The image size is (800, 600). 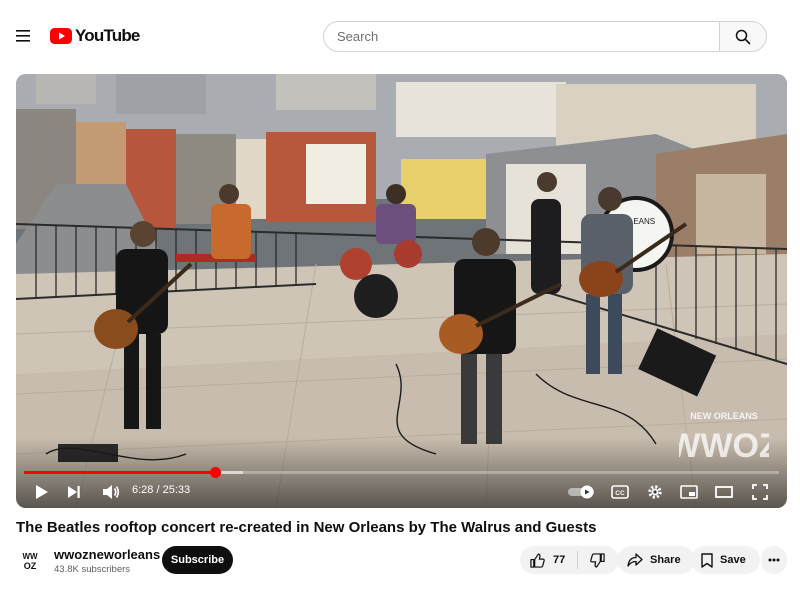 I want to click on share-button: Share, so click(x=656, y=560).